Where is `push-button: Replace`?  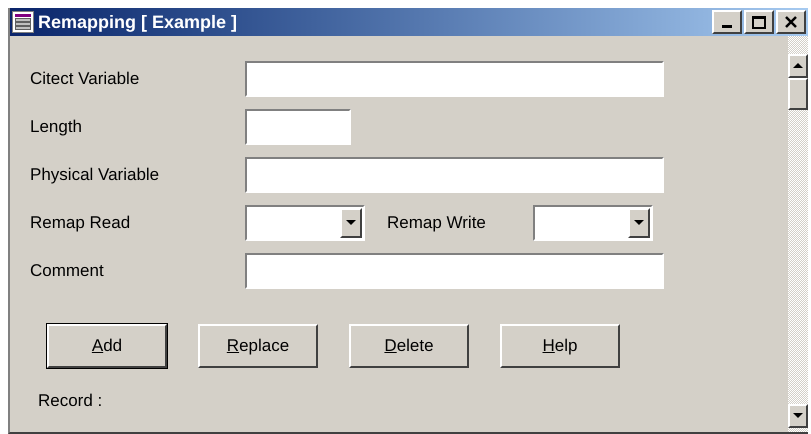 push-button: Replace is located at coordinates (258, 346).